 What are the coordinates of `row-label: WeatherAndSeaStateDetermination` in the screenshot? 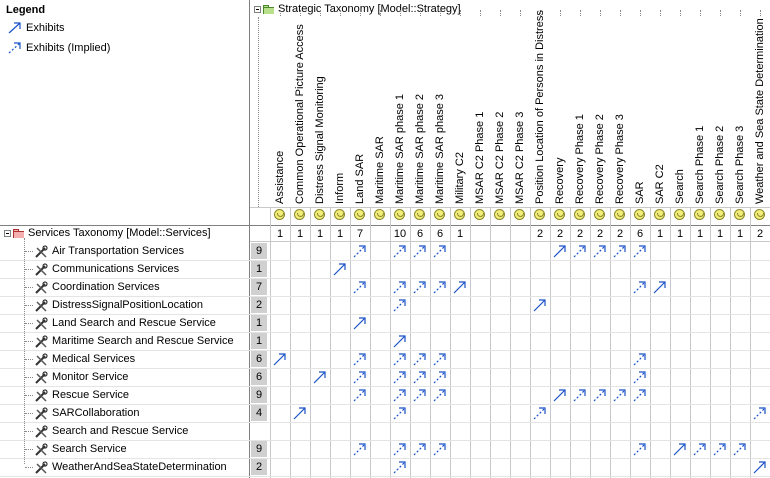 It's located at (139, 467).